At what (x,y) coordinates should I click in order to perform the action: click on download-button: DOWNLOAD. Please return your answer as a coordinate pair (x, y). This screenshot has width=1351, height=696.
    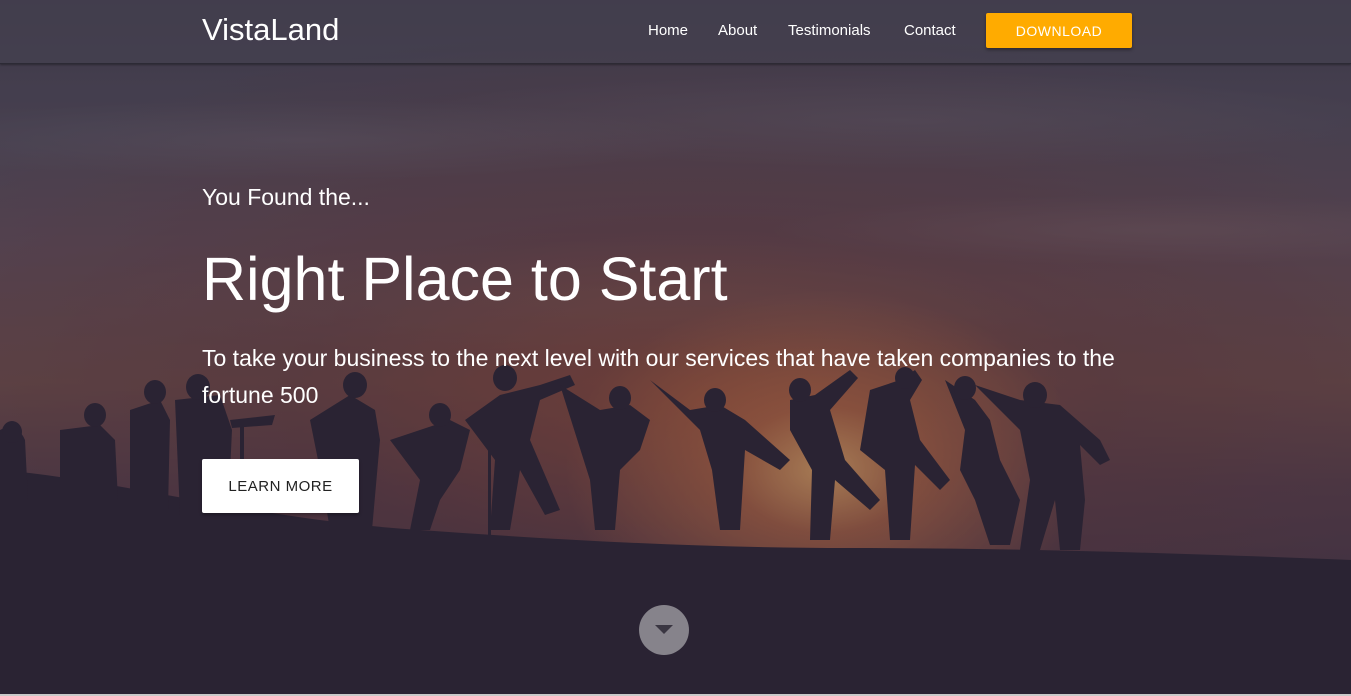
    Looking at the image, I should click on (1059, 30).